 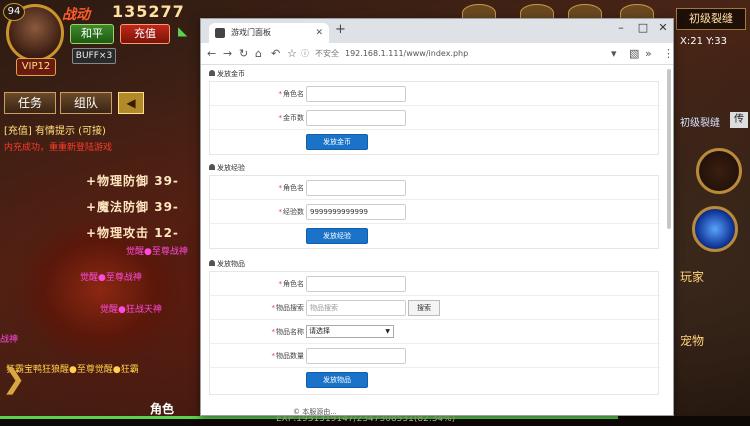 I want to click on scrollbar, so click(x=669, y=149).